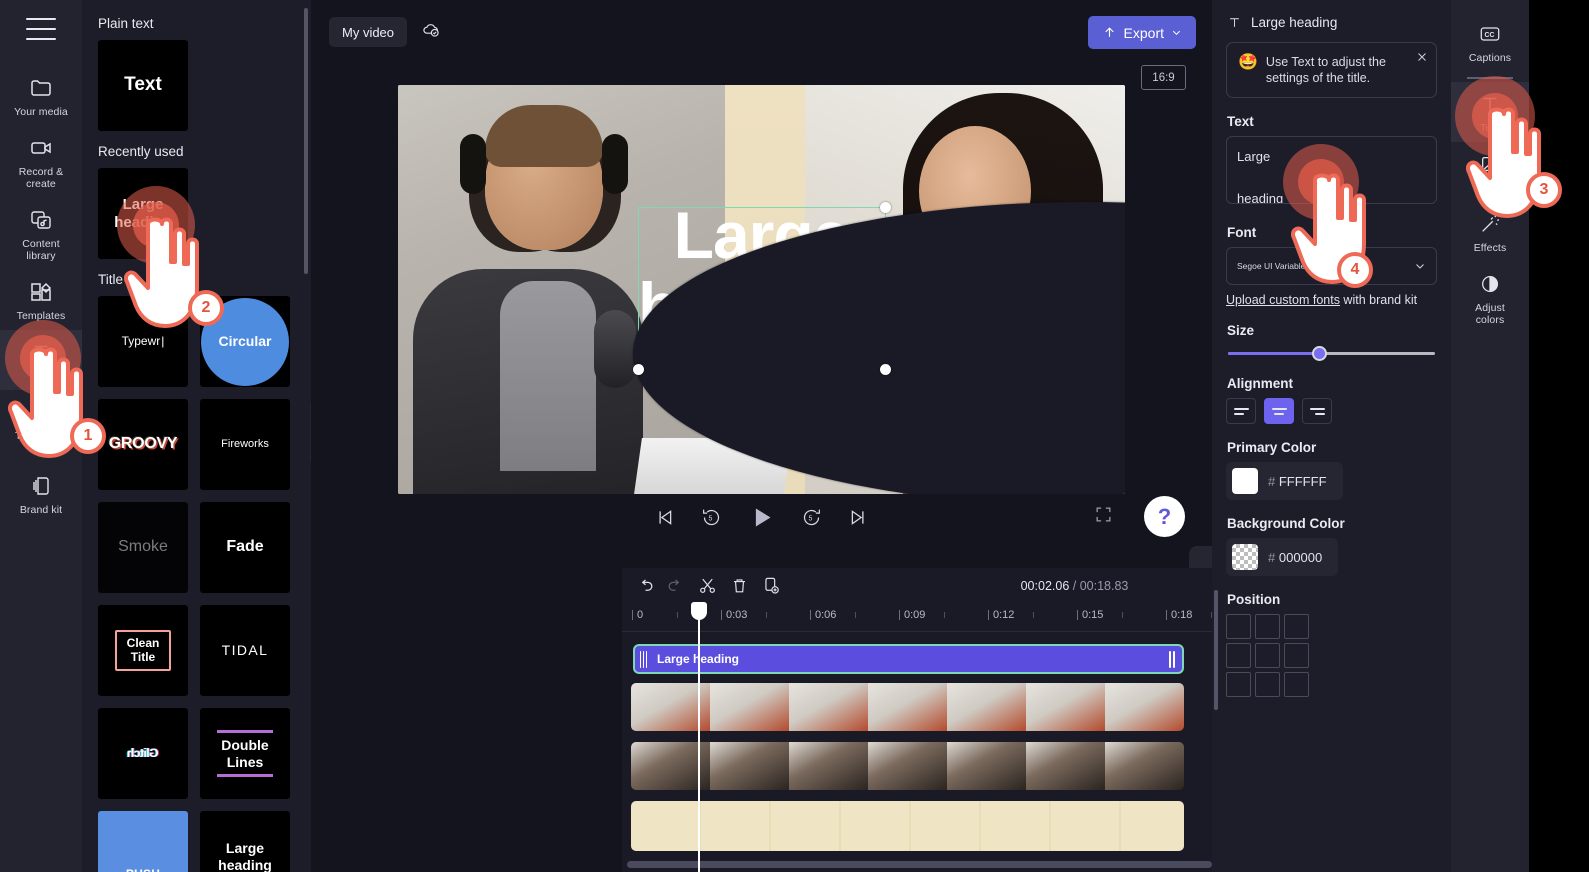  Describe the element at coordinates (41, 292) in the screenshot. I see `templates-icon` at that location.